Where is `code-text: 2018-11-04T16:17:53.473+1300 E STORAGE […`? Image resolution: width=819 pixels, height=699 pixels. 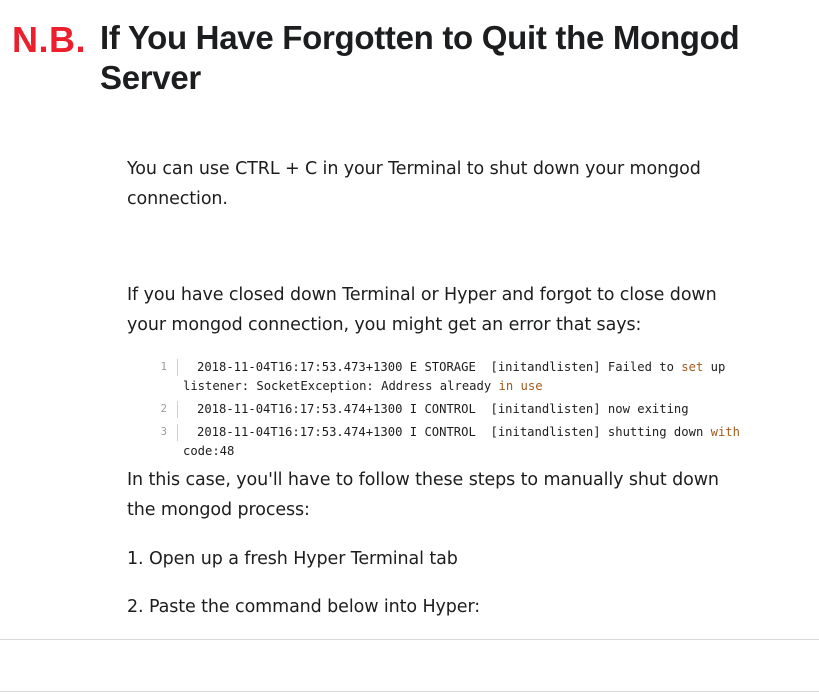
code-text: 2018-11-04T16:17:53.473+1300 E STORAGE [… is located at coordinates (464, 377).